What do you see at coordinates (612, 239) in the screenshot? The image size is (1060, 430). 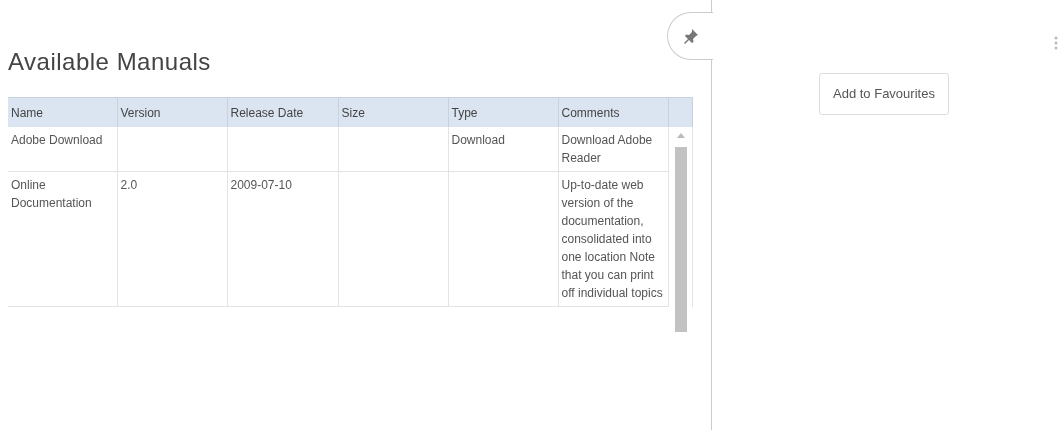 I see `table-cell: Up-to-date web version of the documentation, consolidated into one location Note that you can print off individual topics` at bounding box center [612, 239].